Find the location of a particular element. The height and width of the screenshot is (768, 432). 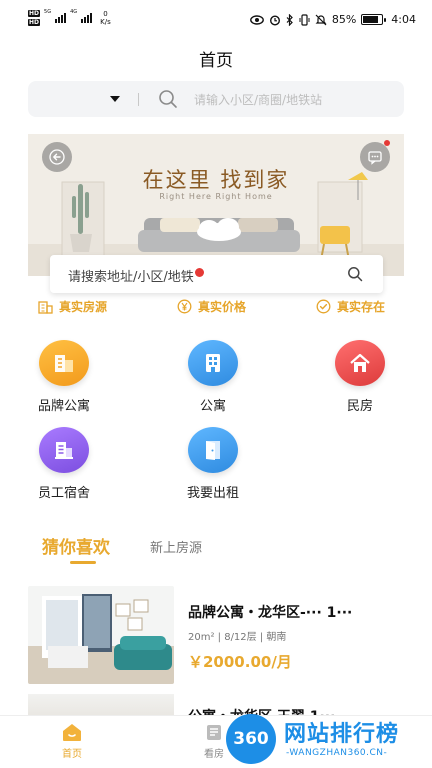

category-rent-out: 我要出租 is located at coordinates (213, 464).